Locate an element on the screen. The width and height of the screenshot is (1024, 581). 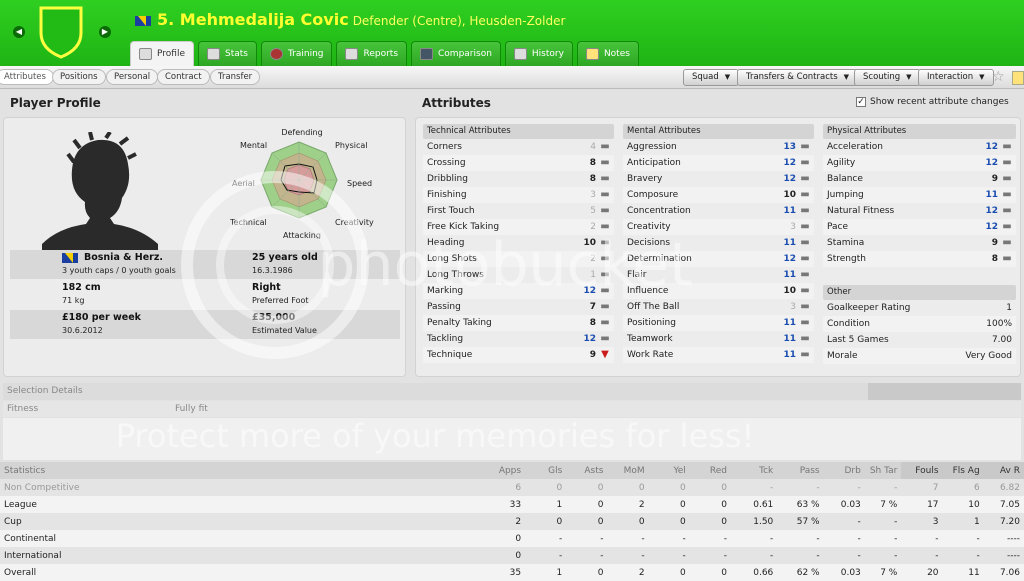
attribute-row: Long Throws 1 ▬ is located at coordinates (518, 275).